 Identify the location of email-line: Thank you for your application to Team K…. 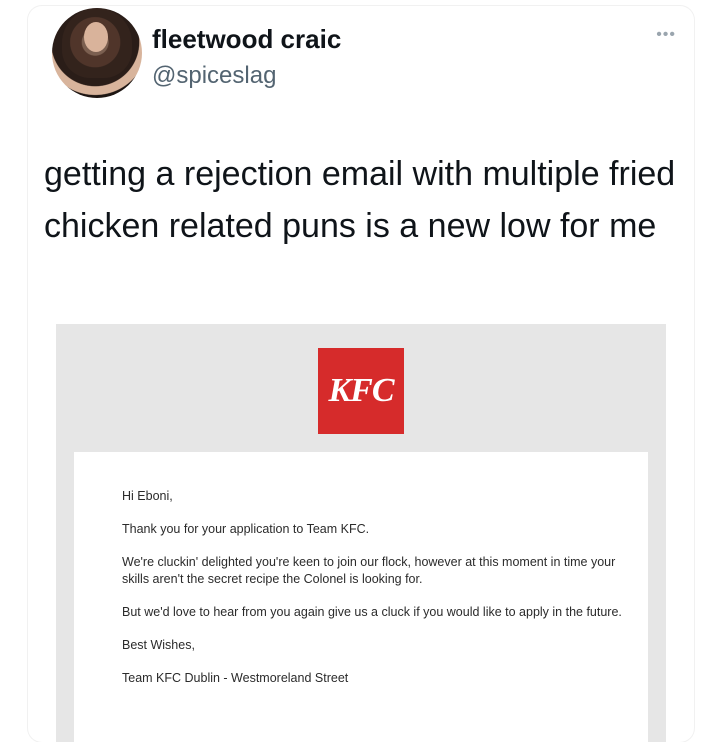
(246, 529).